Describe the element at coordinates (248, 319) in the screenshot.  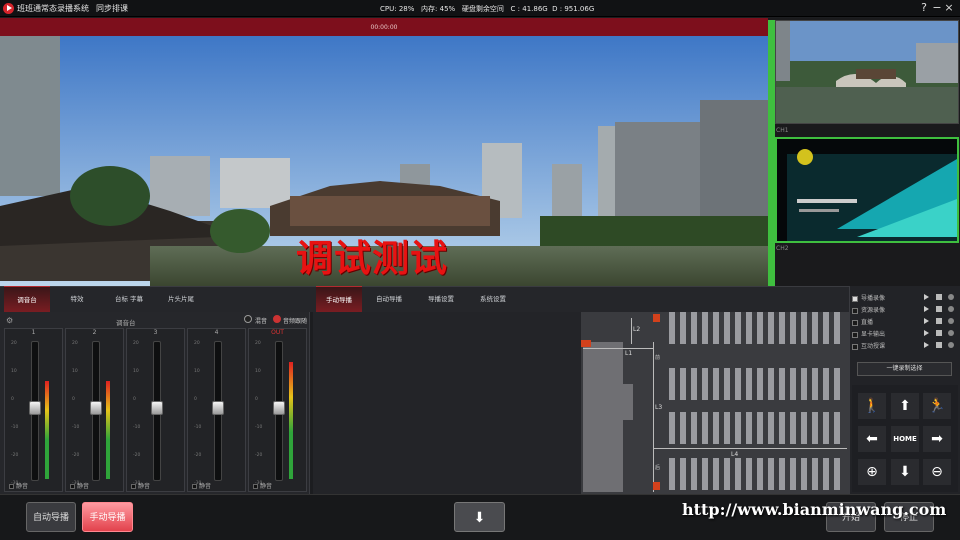
I see `mix-radio` at that location.